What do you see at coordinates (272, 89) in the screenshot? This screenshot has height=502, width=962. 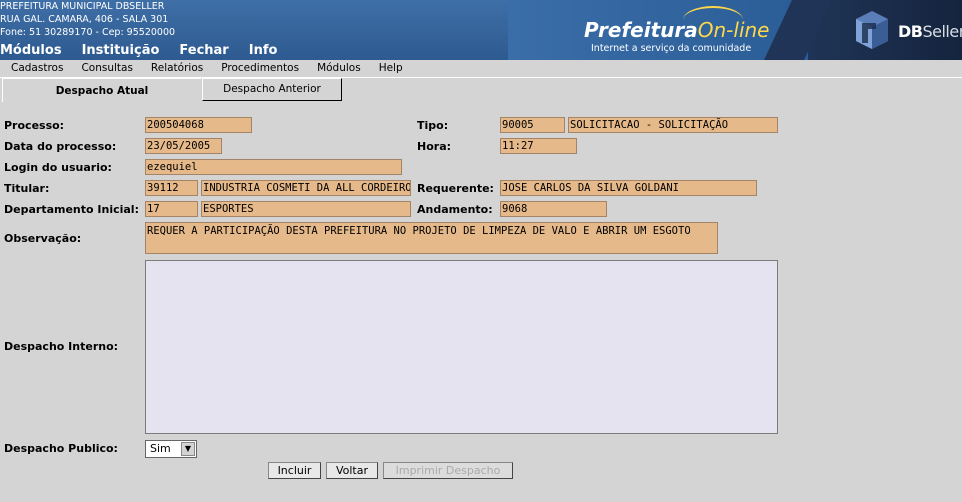 I see `tab-despacho-anterior: Despacho Anterior` at bounding box center [272, 89].